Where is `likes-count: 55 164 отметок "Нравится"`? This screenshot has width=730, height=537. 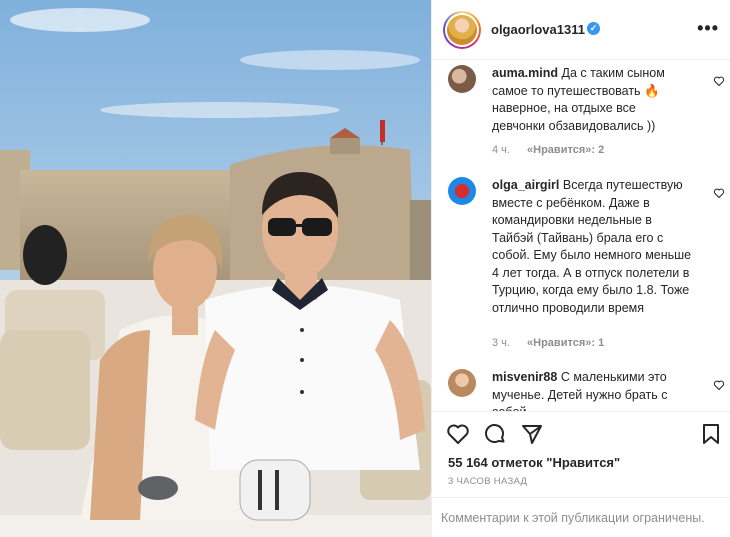
likes-count: 55 164 отметок "Нравится" is located at coordinates (534, 462).